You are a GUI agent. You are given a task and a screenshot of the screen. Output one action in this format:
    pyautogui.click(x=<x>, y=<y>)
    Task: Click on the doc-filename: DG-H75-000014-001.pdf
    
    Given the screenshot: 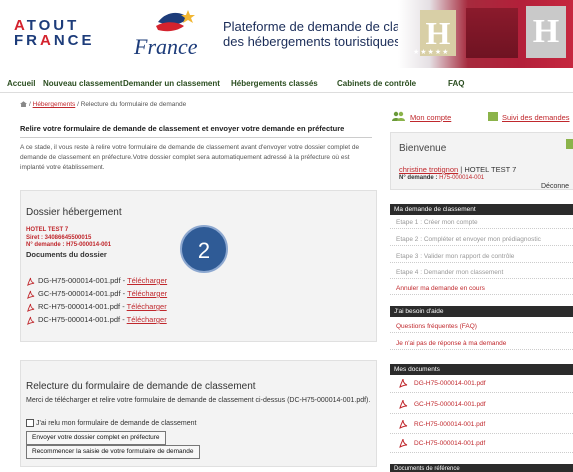 What is the action you would take?
    pyautogui.click(x=79, y=280)
    